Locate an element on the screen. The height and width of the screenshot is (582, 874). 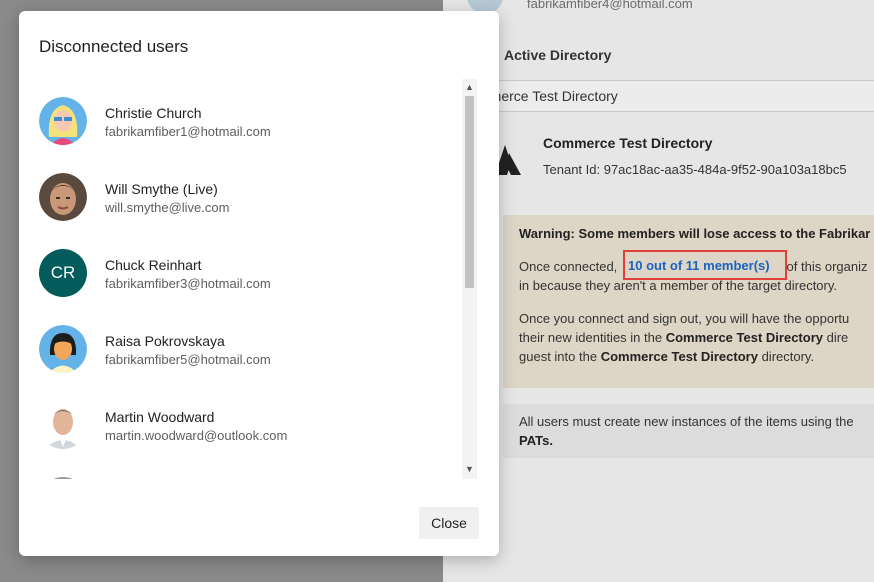
warning-line-1-pre: Once connected, is located at coordinates (568, 266).